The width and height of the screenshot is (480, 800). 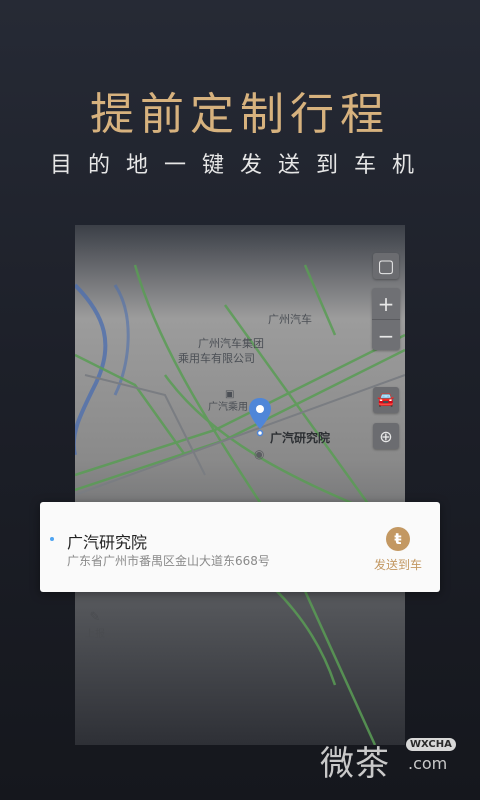 What do you see at coordinates (355, 764) in the screenshot?
I see `watermark-text: 微茶` at bounding box center [355, 764].